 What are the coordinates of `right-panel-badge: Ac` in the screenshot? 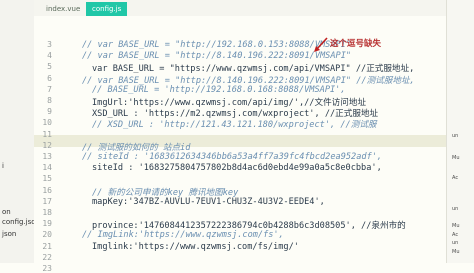 It's located at (462, 182).